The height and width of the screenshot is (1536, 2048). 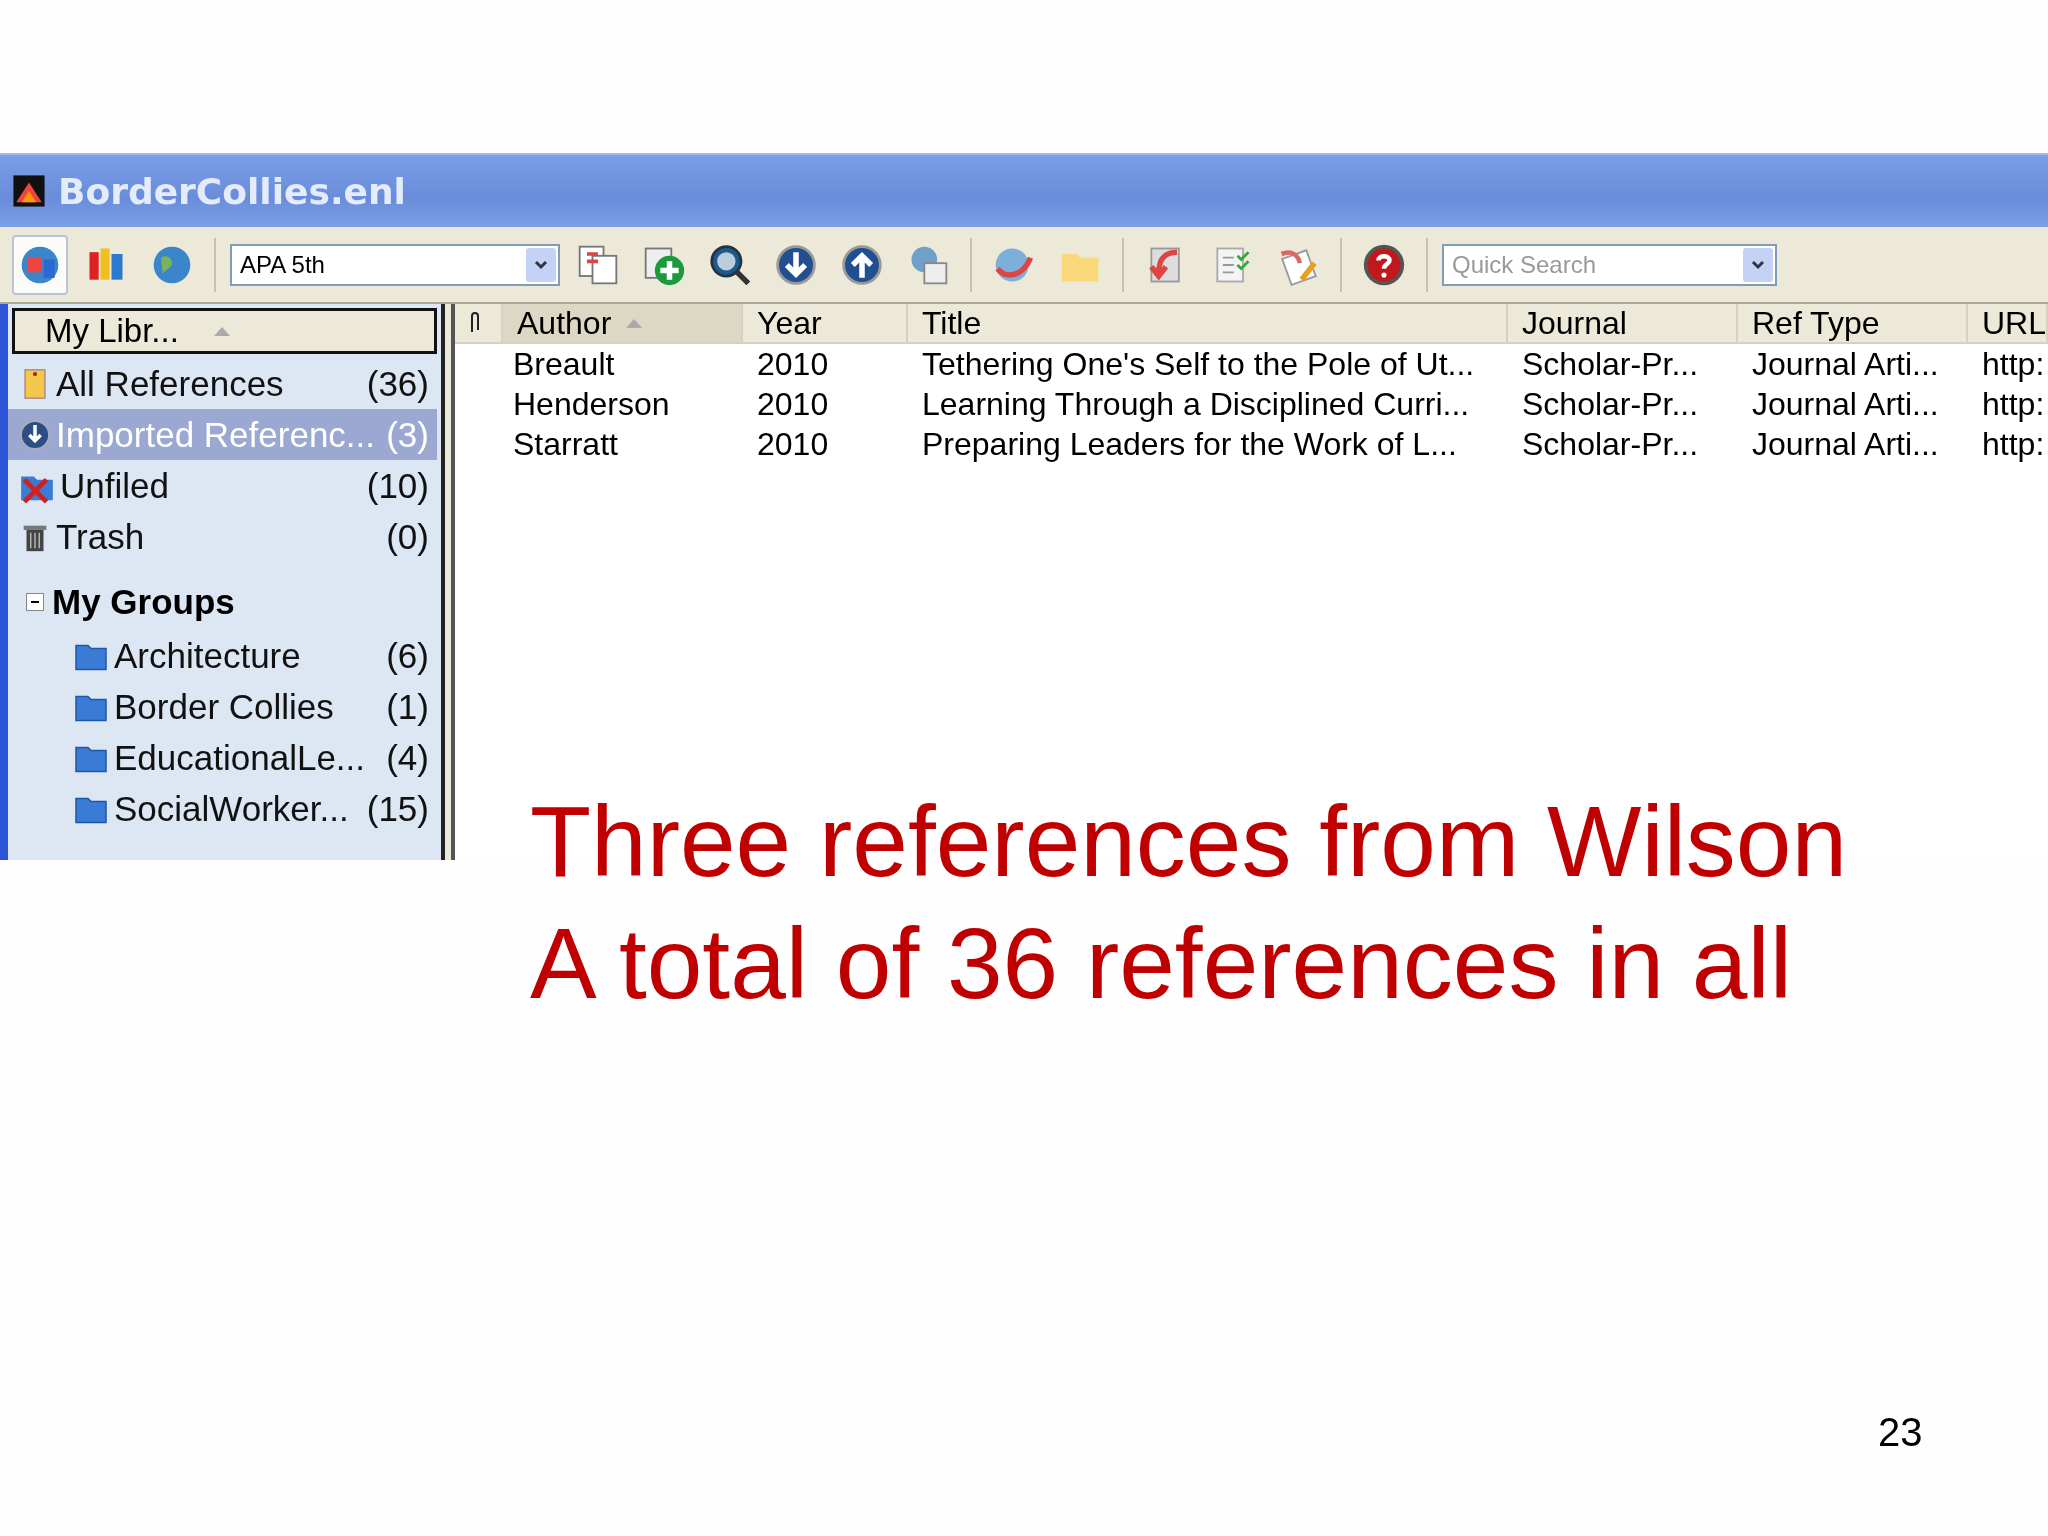 What do you see at coordinates (1208, 324) in the screenshot?
I see `column-header: Title` at bounding box center [1208, 324].